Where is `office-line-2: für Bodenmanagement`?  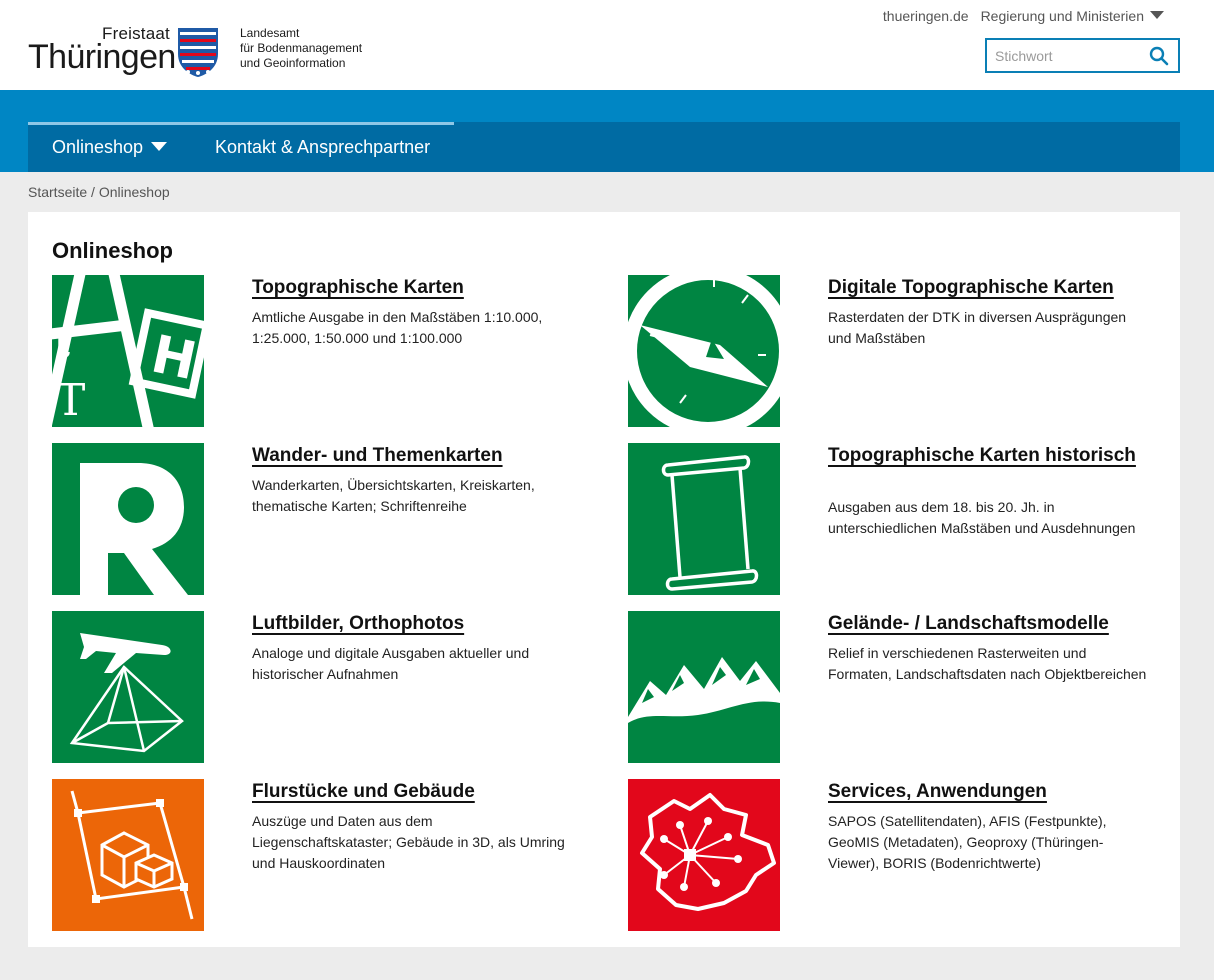
office-line-2: für Bodenmanagement is located at coordinates (301, 48).